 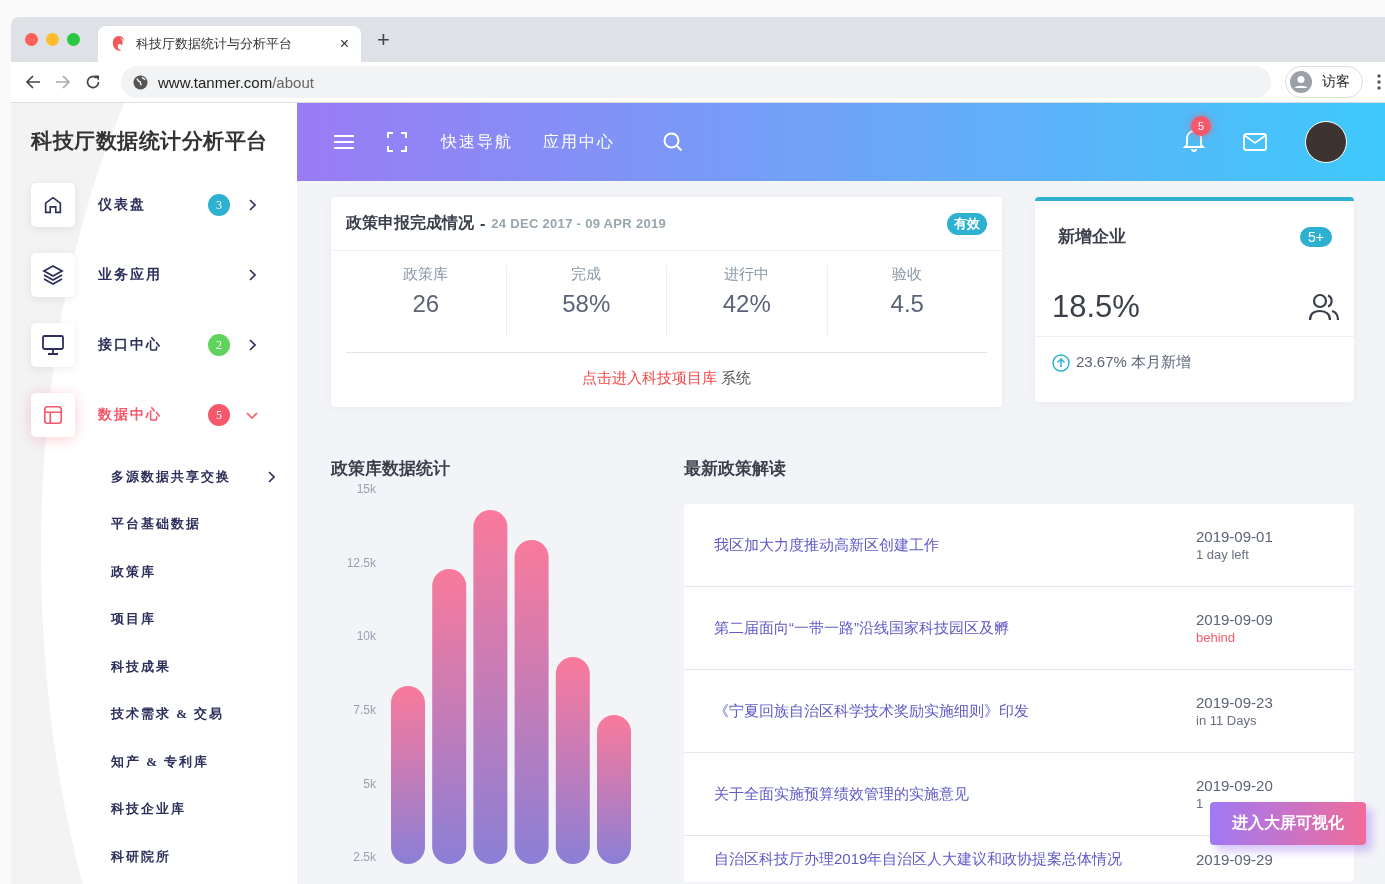 What do you see at coordinates (364, 857) in the screenshot?
I see `axis-label: 2.5k` at bounding box center [364, 857].